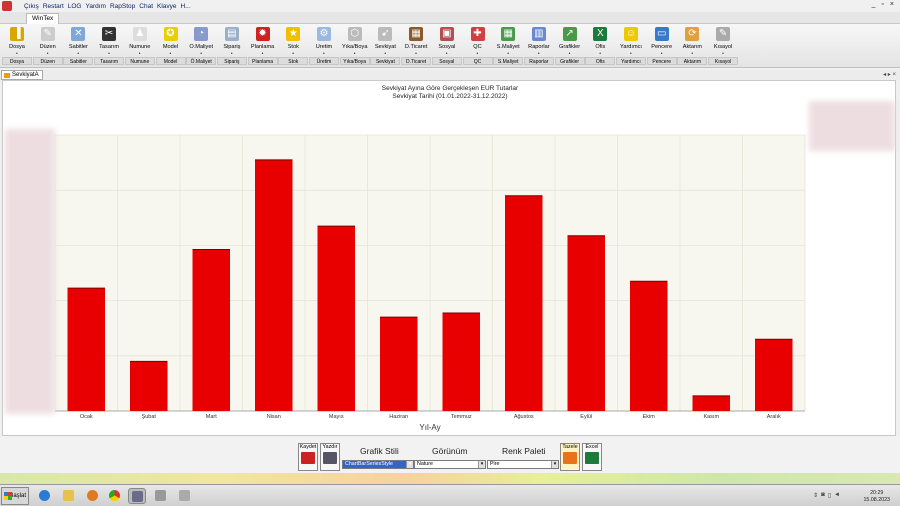  What do you see at coordinates (416, 46) in the screenshot?
I see `ribbon-button-13: ▦ D.Ticaret • D.Ticaret` at bounding box center [416, 46].